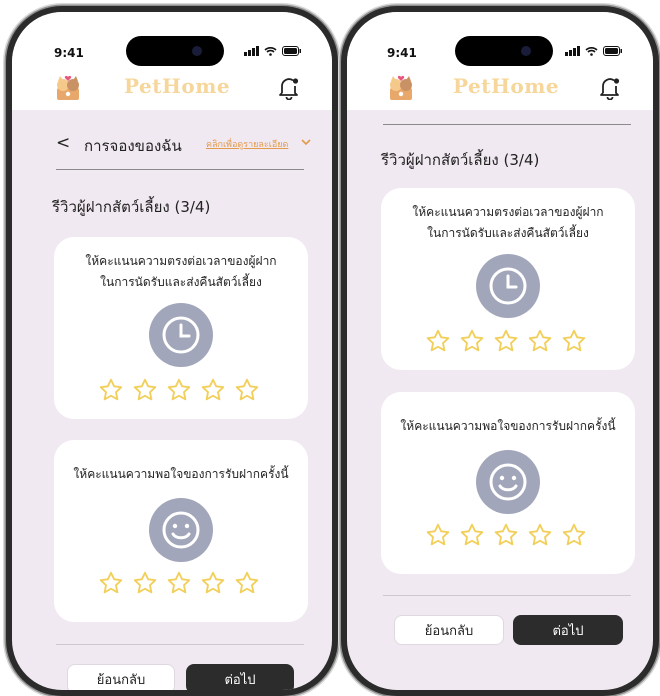  I want to click on chevron-down-icon, so click(306, 142).